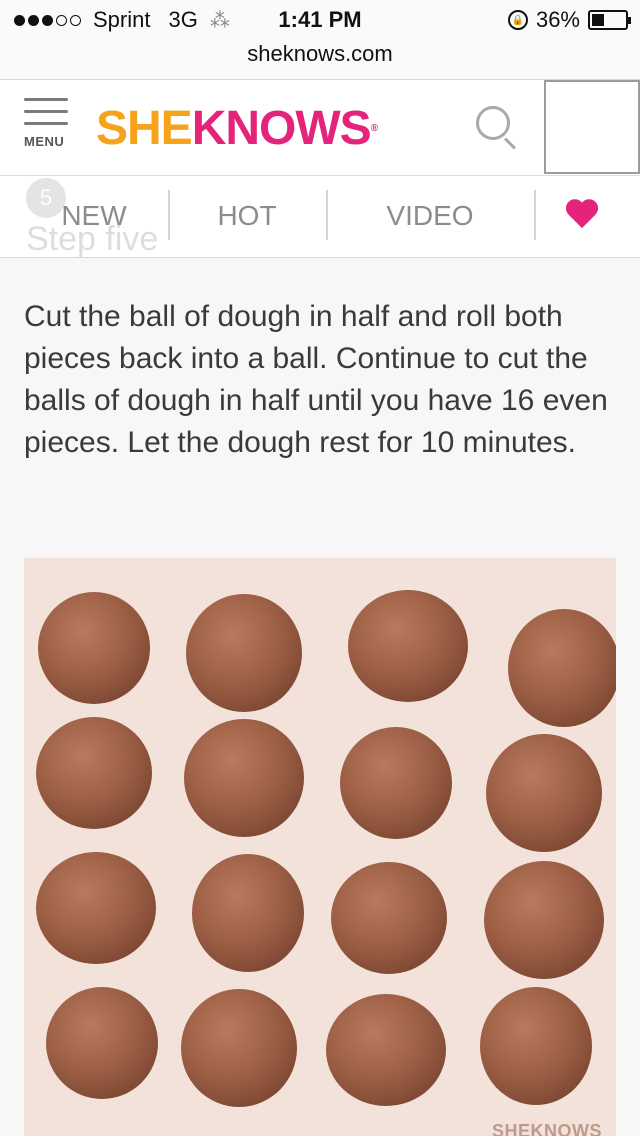  I want to click on status-bar: Sprint 3G ⁂ 1:41 PM 🔒 36%, so click(320, 20).